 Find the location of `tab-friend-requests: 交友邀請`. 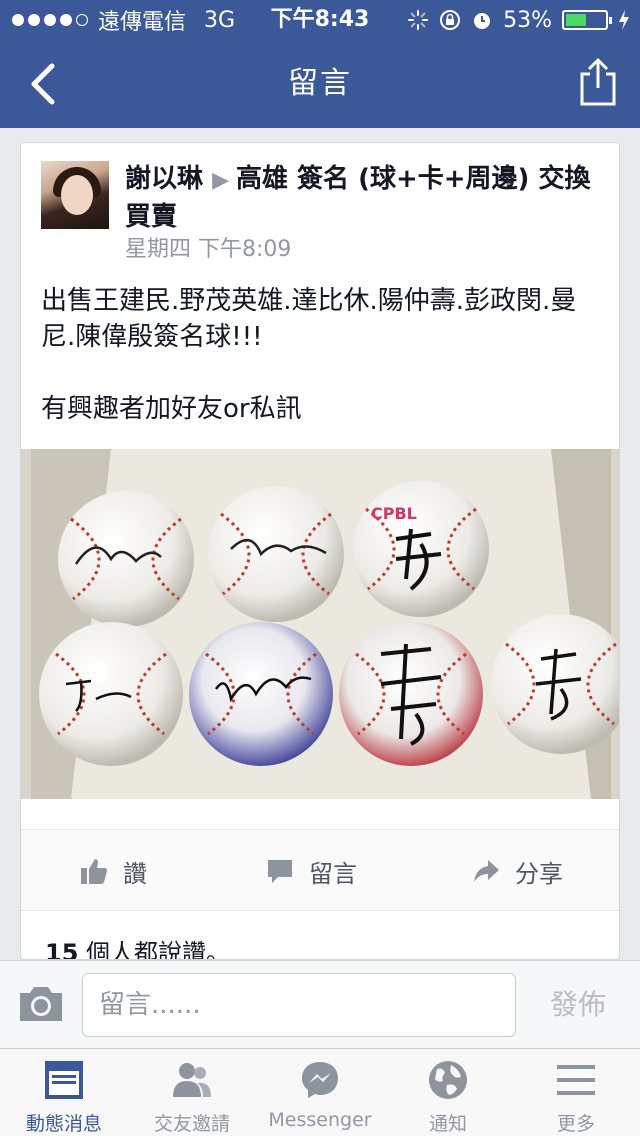

tab-friend-requests: 交友邀請 is located at coordinates (192, 1092).